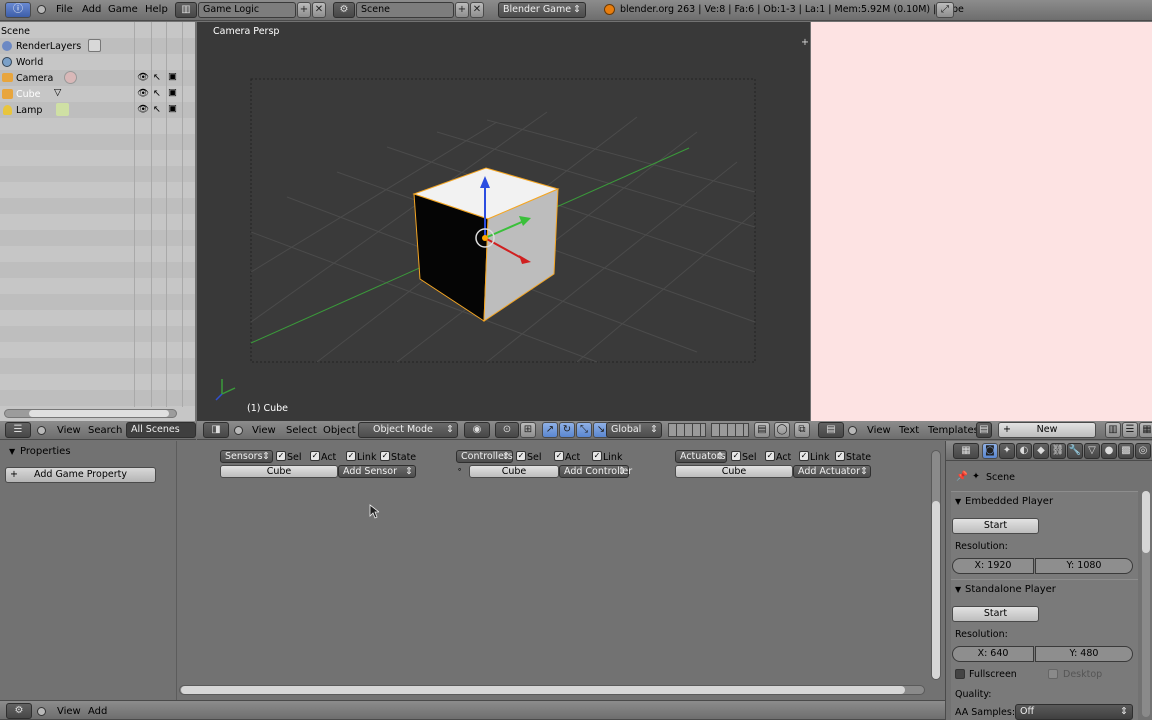  I want to click on outliner-item-cube: Cube ▽ 👁 ↖ ▣, so click(97, 94).